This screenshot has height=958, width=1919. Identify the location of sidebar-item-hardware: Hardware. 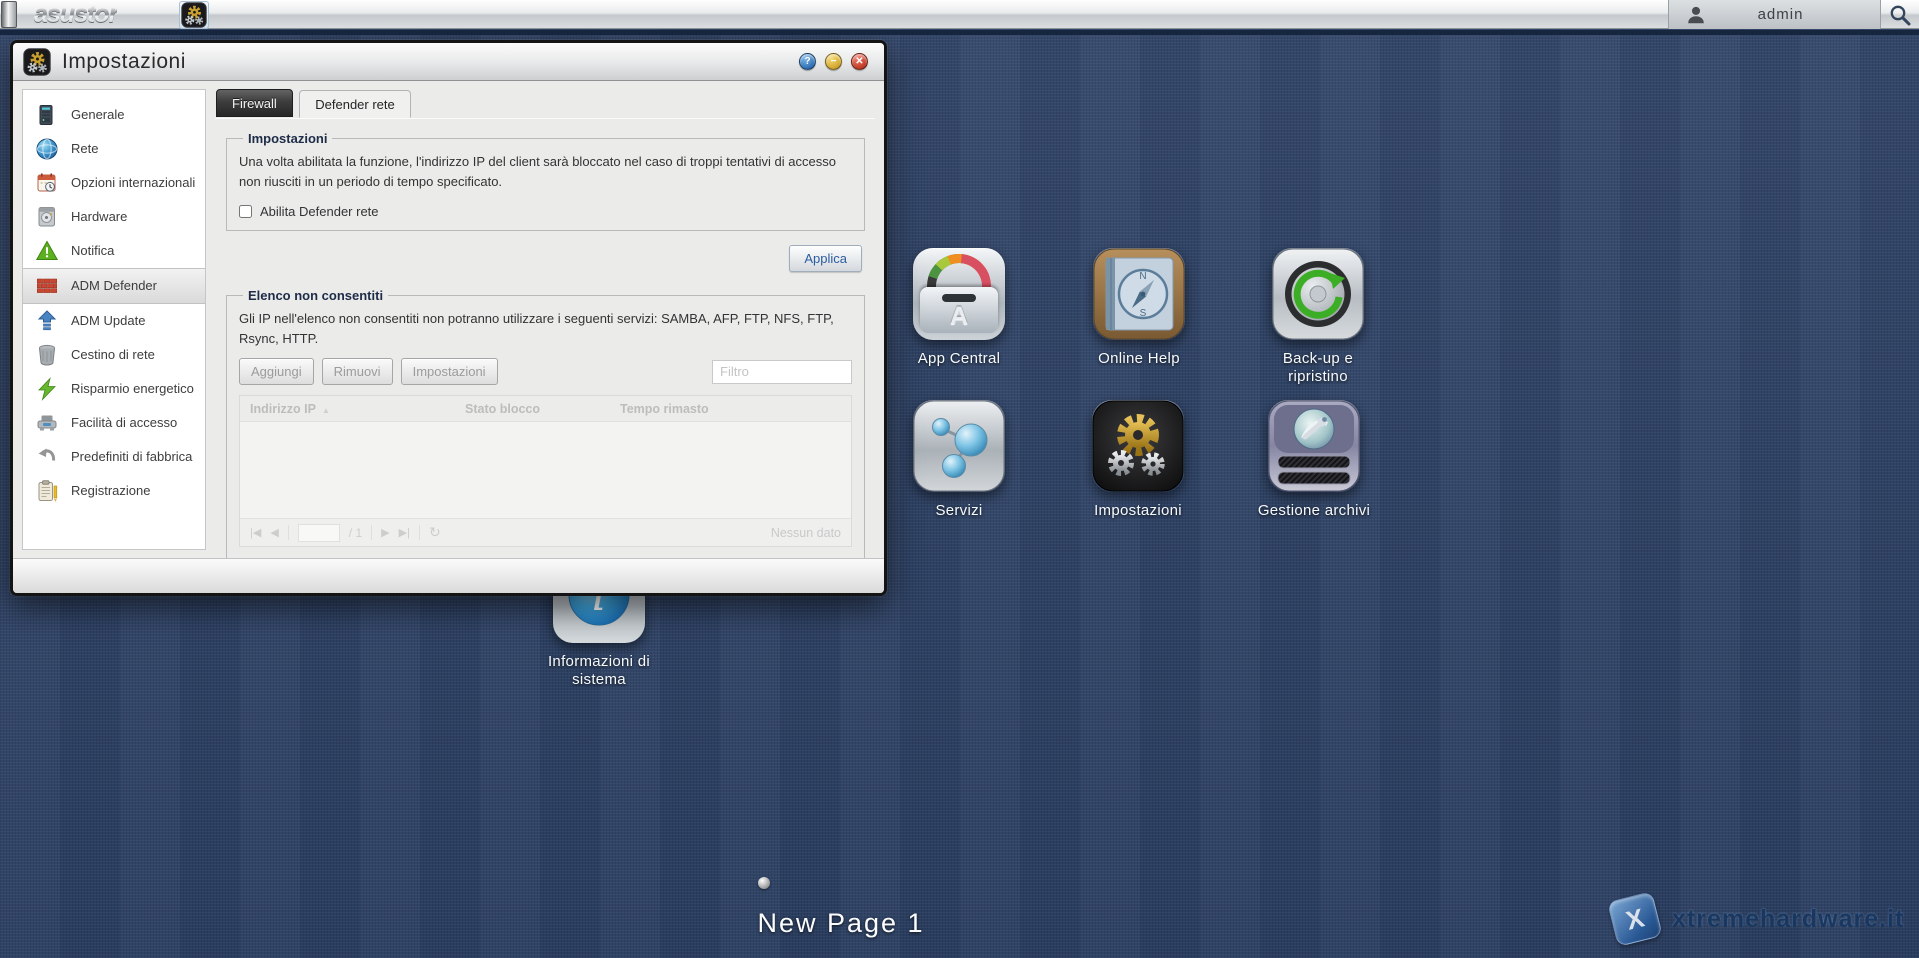
(114, 217).